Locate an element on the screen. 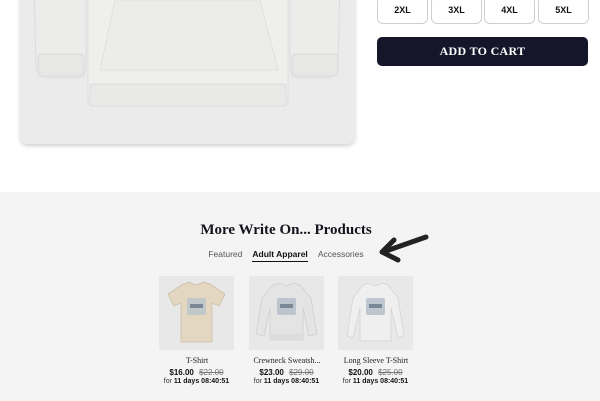  price-original: $29.00 is located at coordinates (301, 372).